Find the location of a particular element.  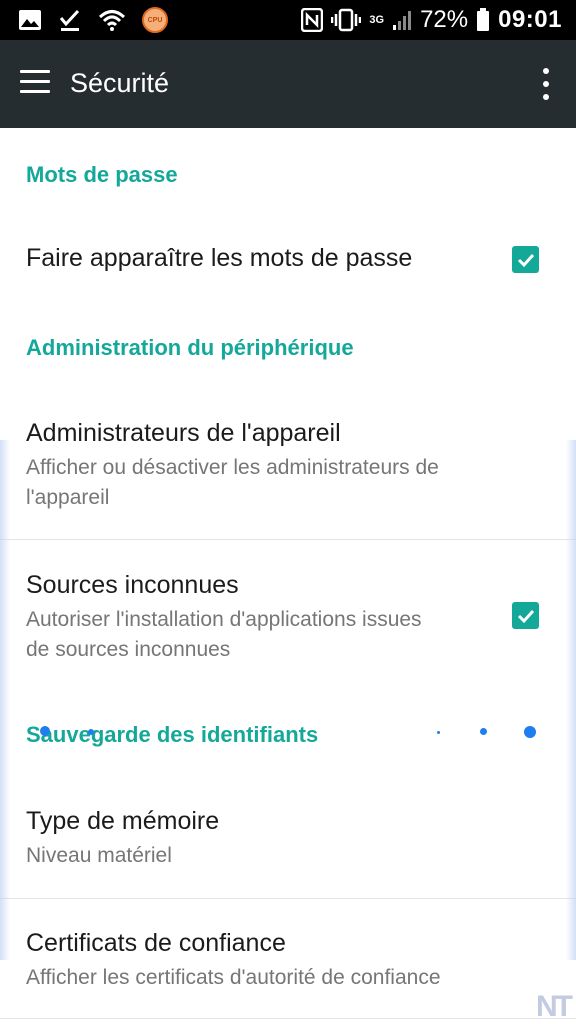

menu-icon is located at coordinates (35, 83).